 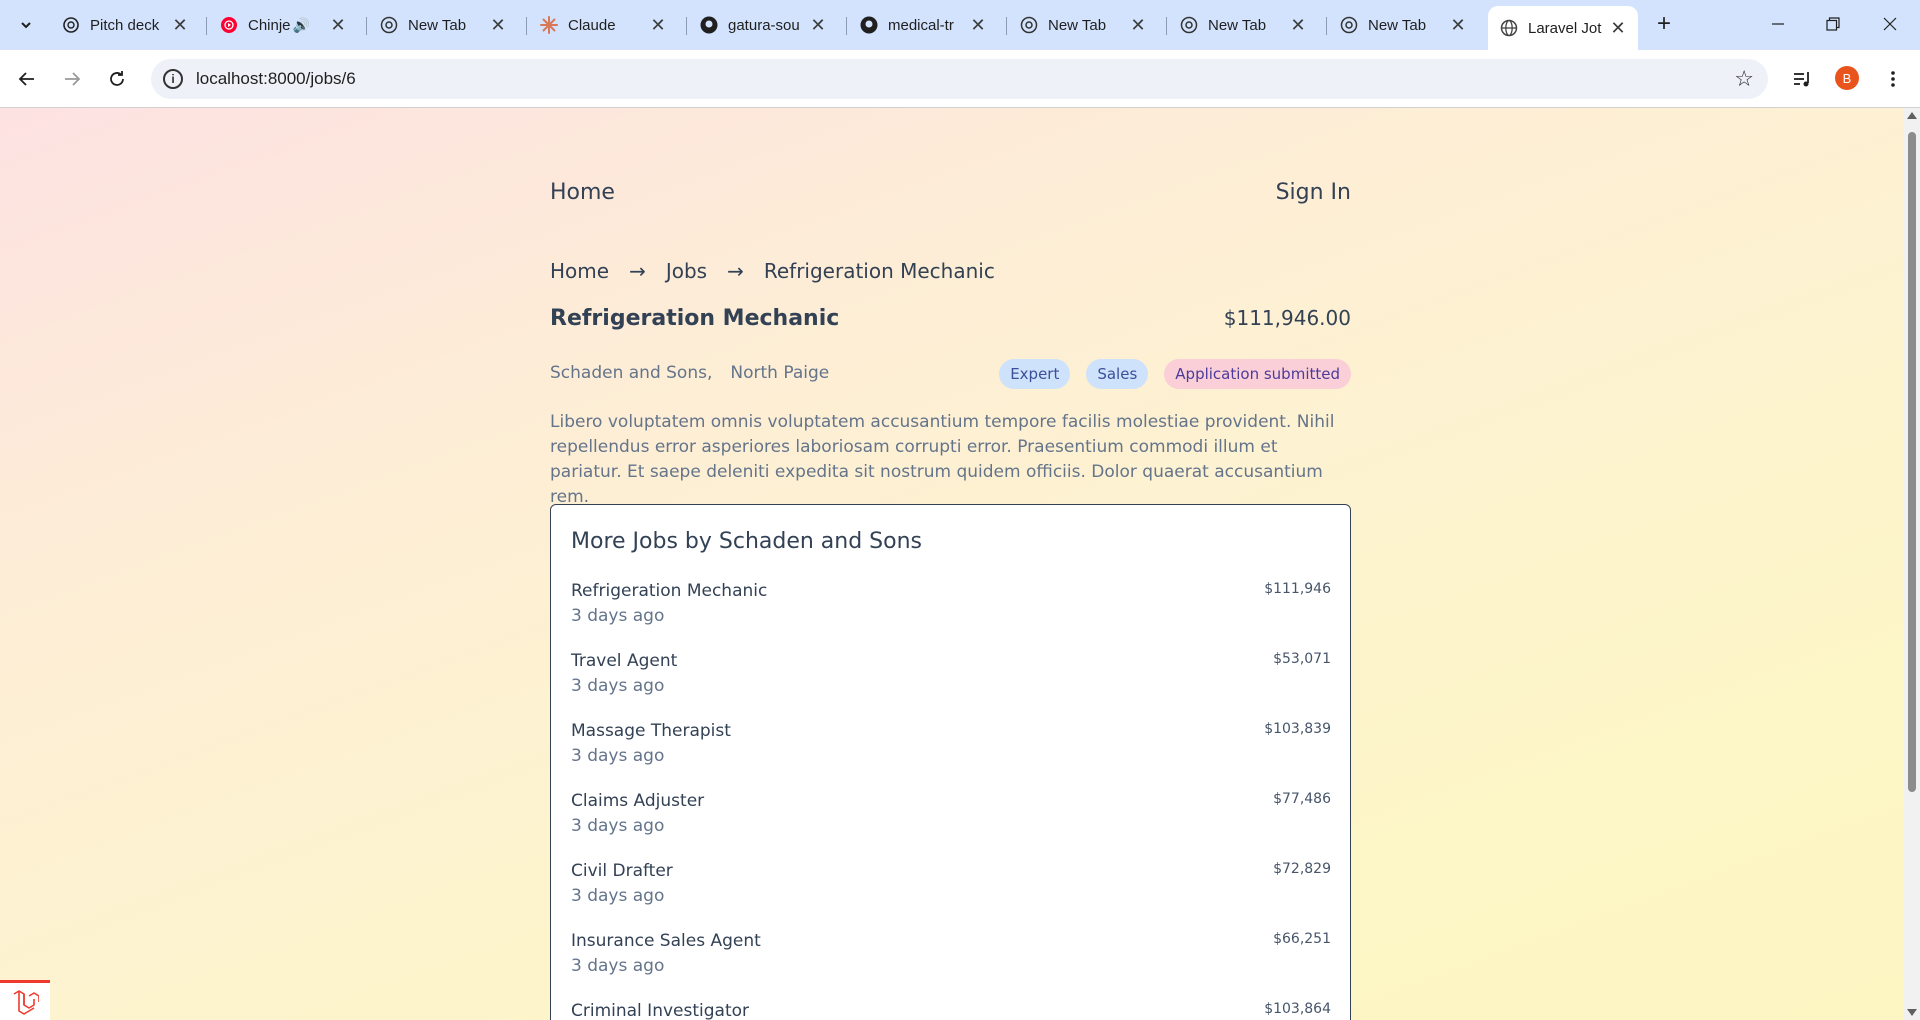 I want to click on job-row-title: Insurance Sales Agent, so click(x=666, y=941).